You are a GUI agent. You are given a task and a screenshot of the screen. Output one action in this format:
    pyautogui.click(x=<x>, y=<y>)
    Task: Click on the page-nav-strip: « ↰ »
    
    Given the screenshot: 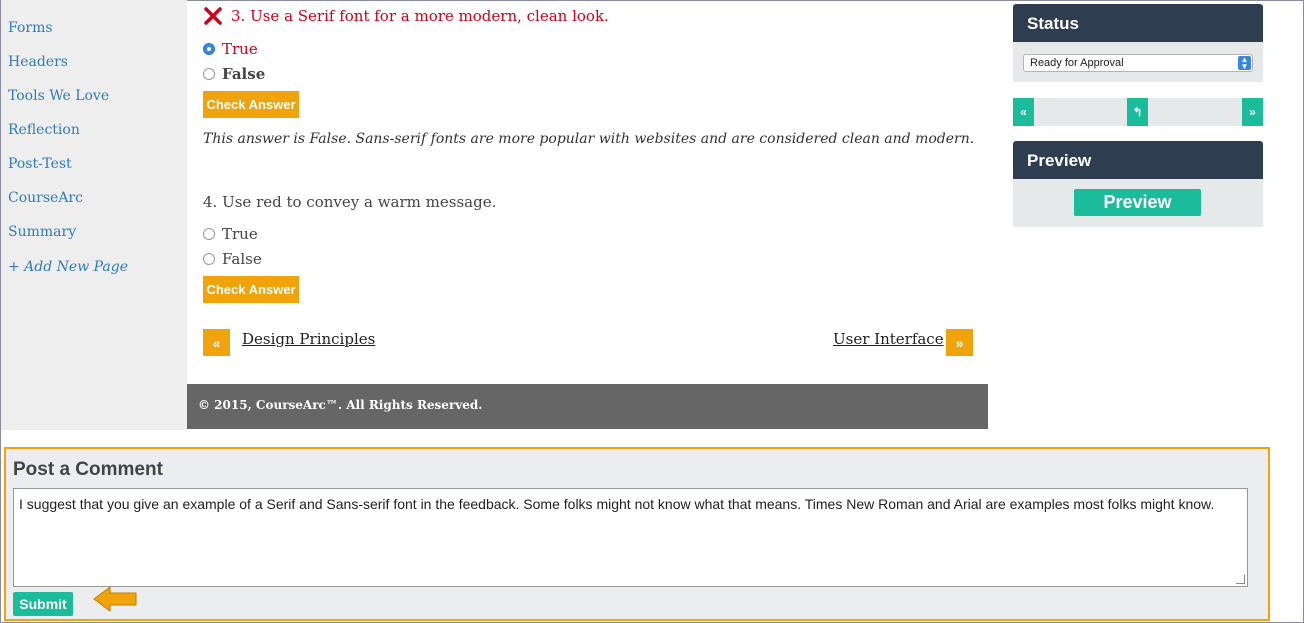 What is the action you would take?
    pyautogui.click(x=1138, y=112)
    